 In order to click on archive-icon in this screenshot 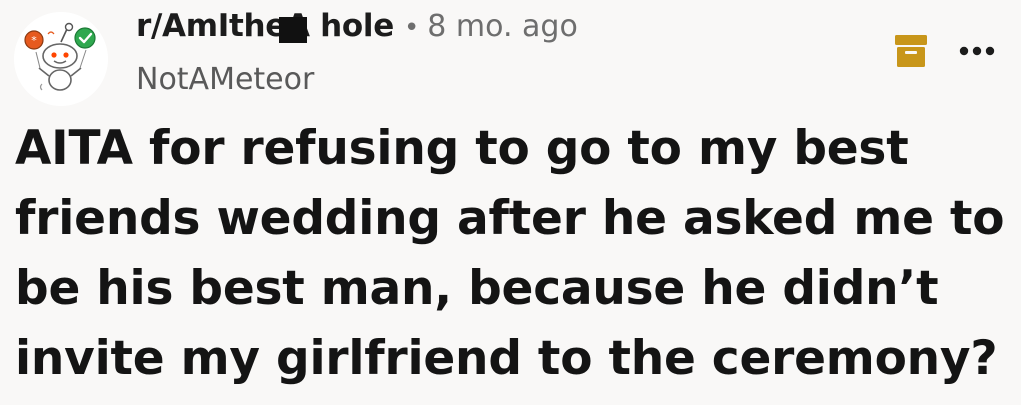, I will do `click(911, 51)`.